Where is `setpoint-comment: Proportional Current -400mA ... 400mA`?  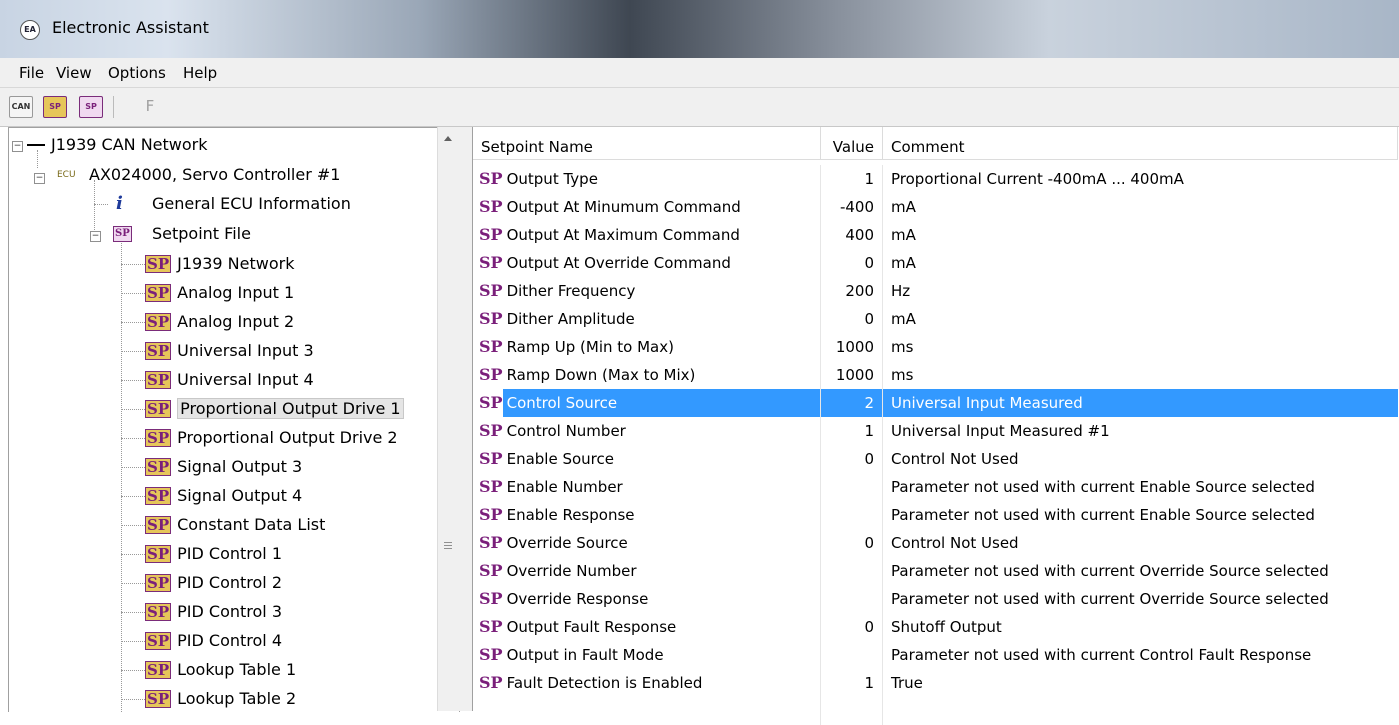 setpoint-comment: Proportional Current -400mA ... 400mA is located at coordinates (1037, 179).